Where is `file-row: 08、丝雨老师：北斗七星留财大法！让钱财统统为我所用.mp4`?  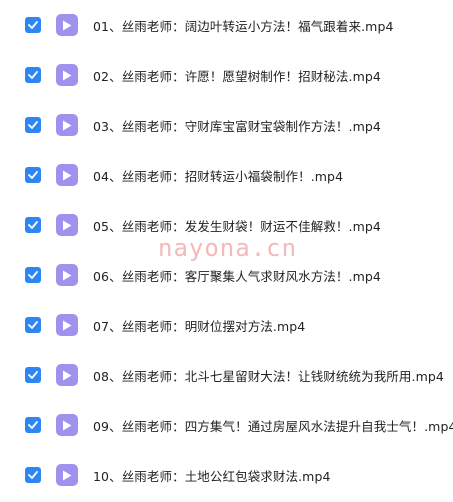 file-row: 08、丝雨老师：北斗七星留财大法！让钱财统统为我所用.mp4 is located at coordinates (226, 375).